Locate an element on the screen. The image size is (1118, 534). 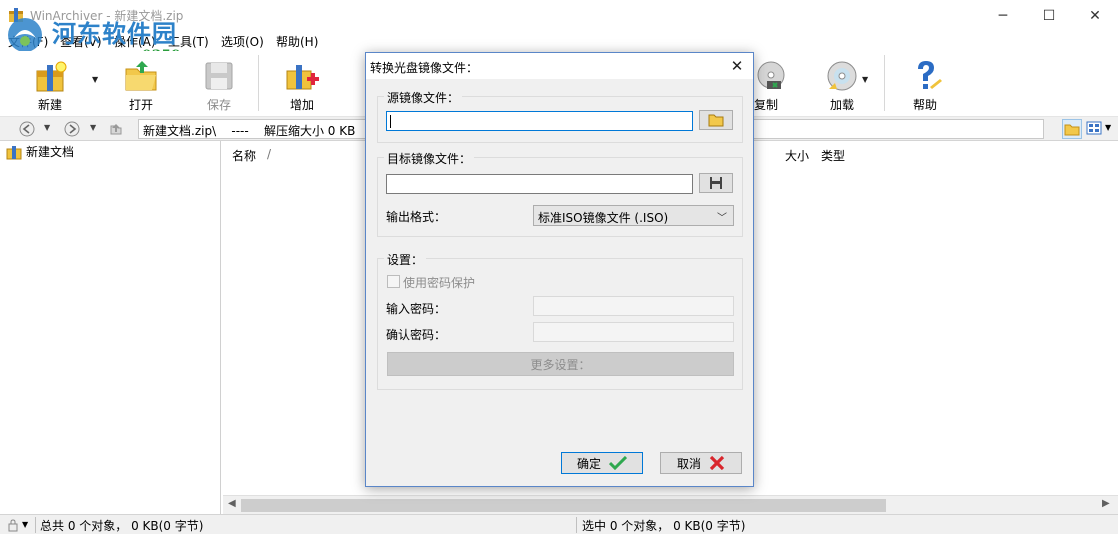
close-button: ✕ is located at coordinates (1095, 15).